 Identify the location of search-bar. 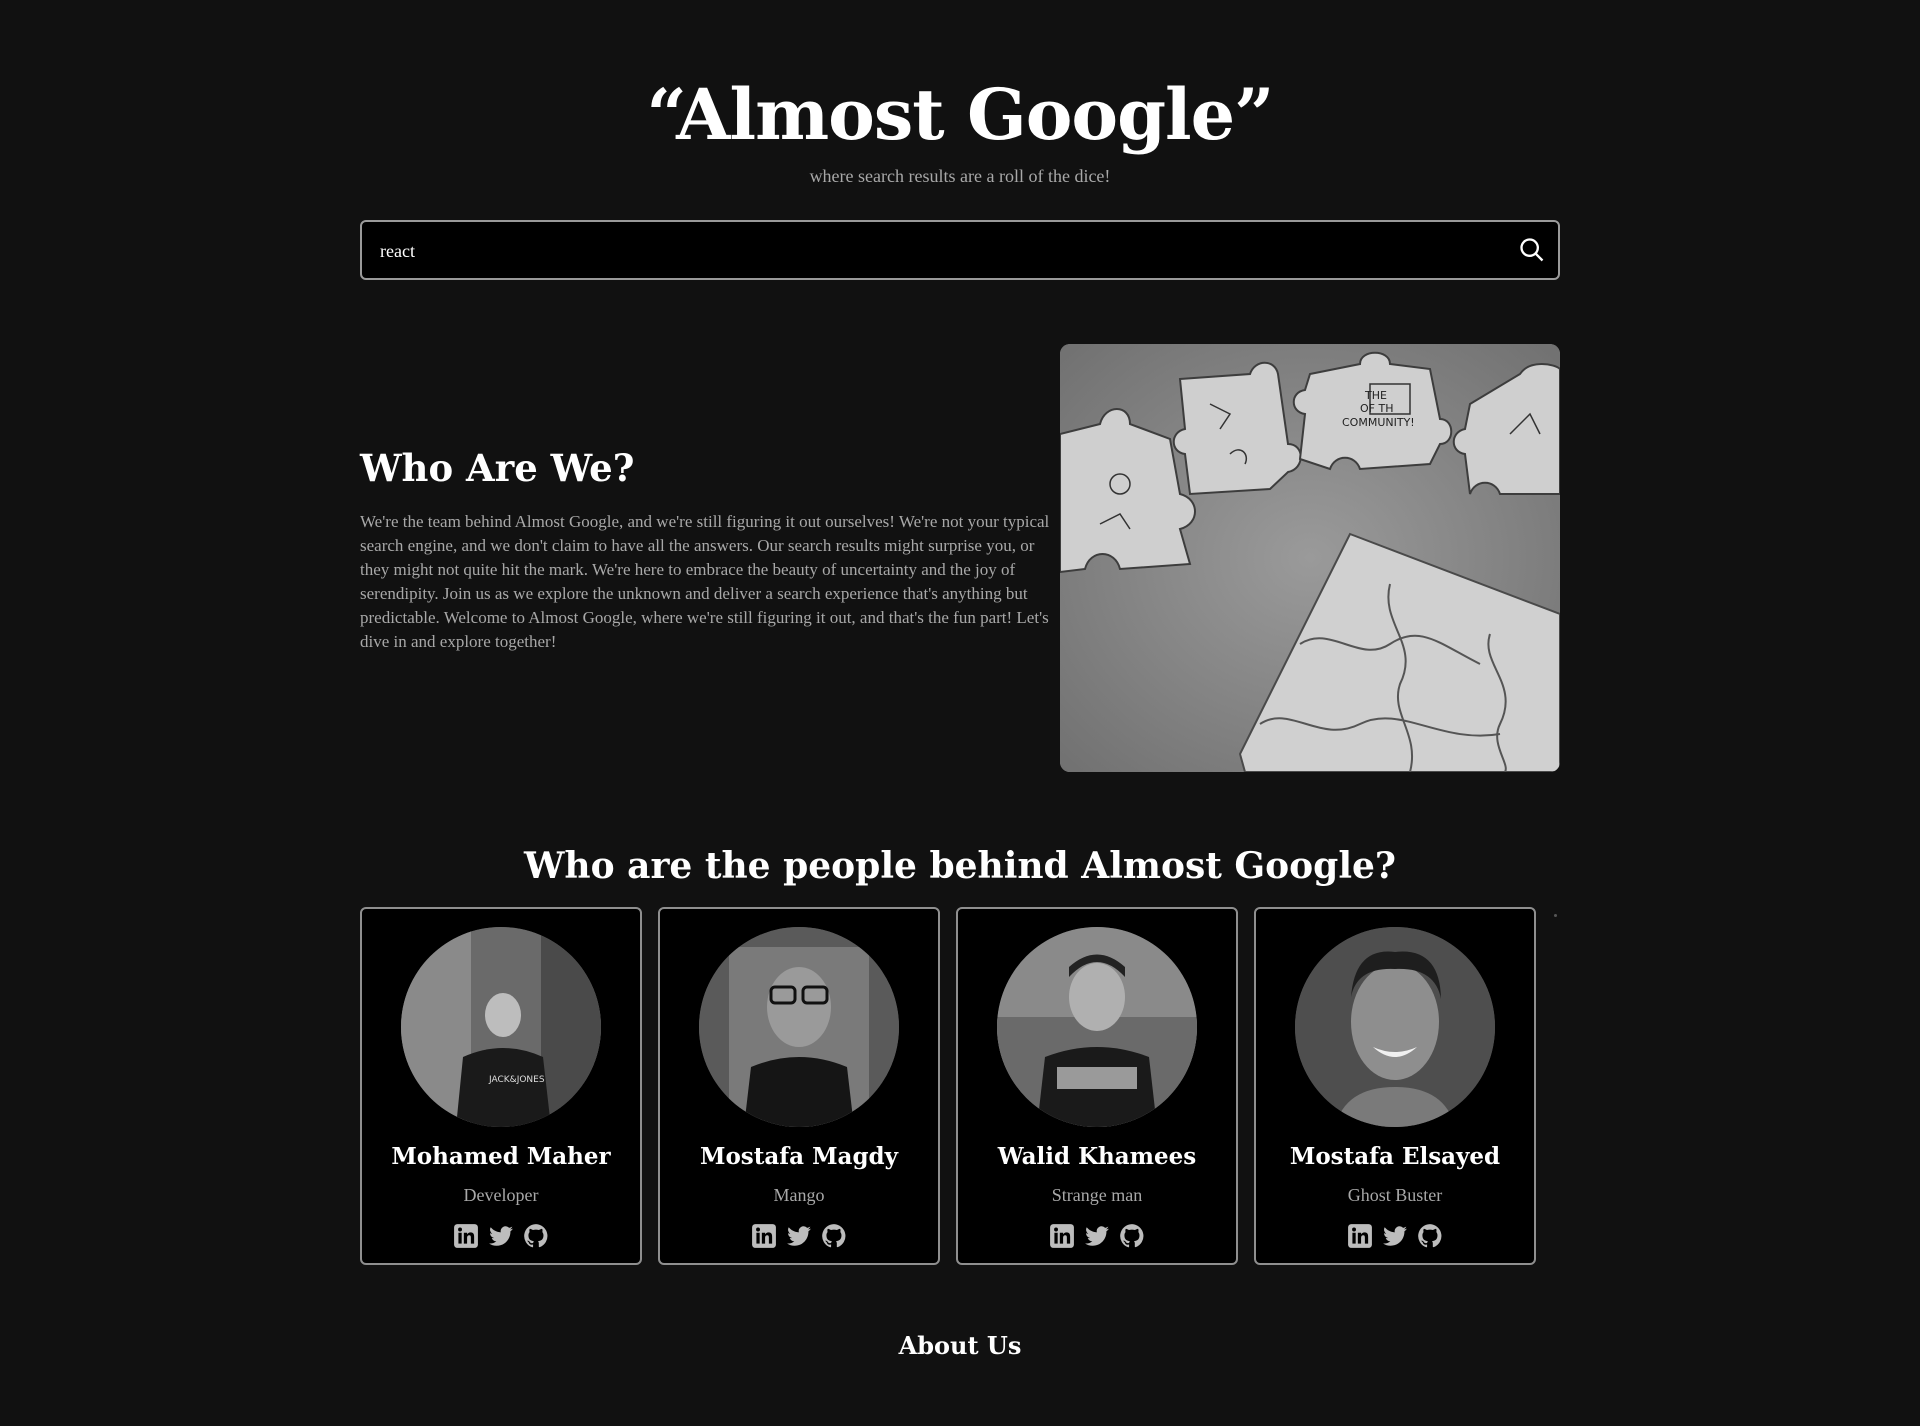
(960, 250).